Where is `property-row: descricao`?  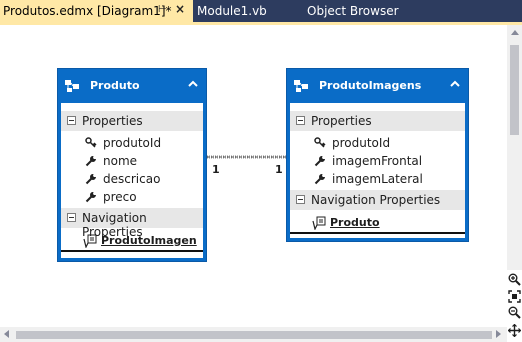 property-row: descricao is located at coordinates (132, 179).